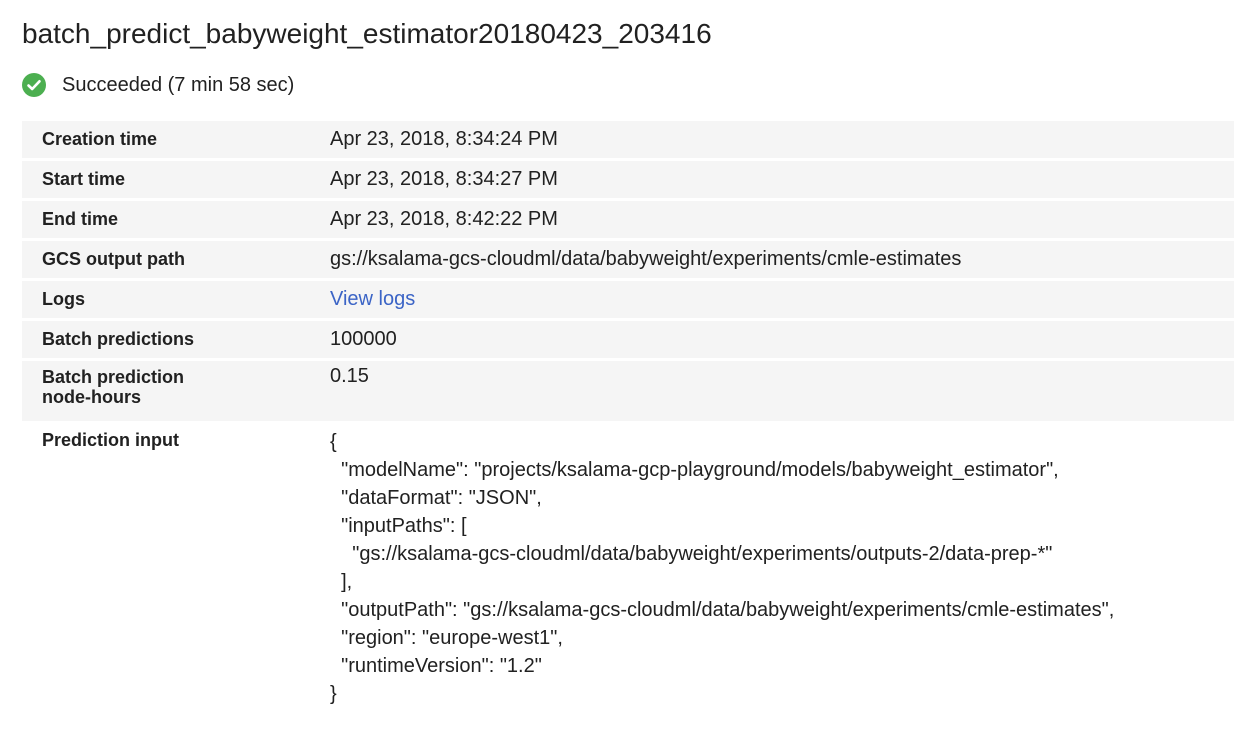 The width and height of the screenshot is (1234, 748). What do you see at coordinates (80, 219) in the screenshot?
I see `detail-label: End time` at bounding box center [80, 219].